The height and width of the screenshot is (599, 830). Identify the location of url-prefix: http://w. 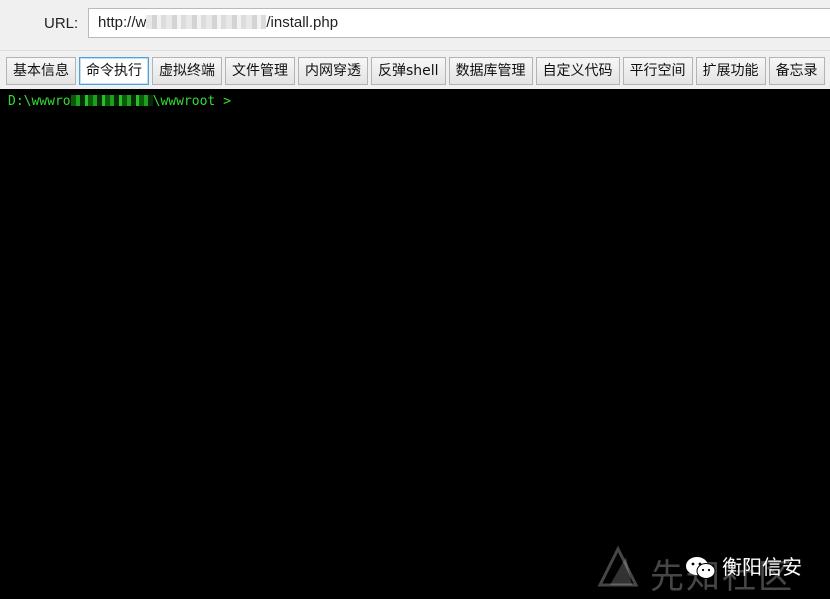
(122, 22).